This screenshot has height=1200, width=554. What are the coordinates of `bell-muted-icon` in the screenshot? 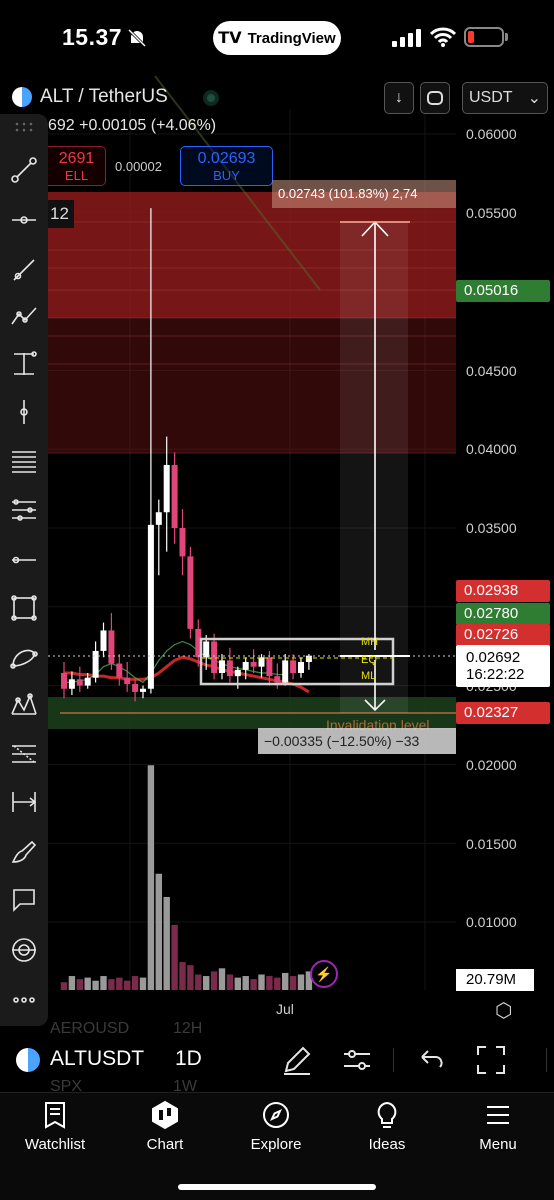 It's located at (137, 38).